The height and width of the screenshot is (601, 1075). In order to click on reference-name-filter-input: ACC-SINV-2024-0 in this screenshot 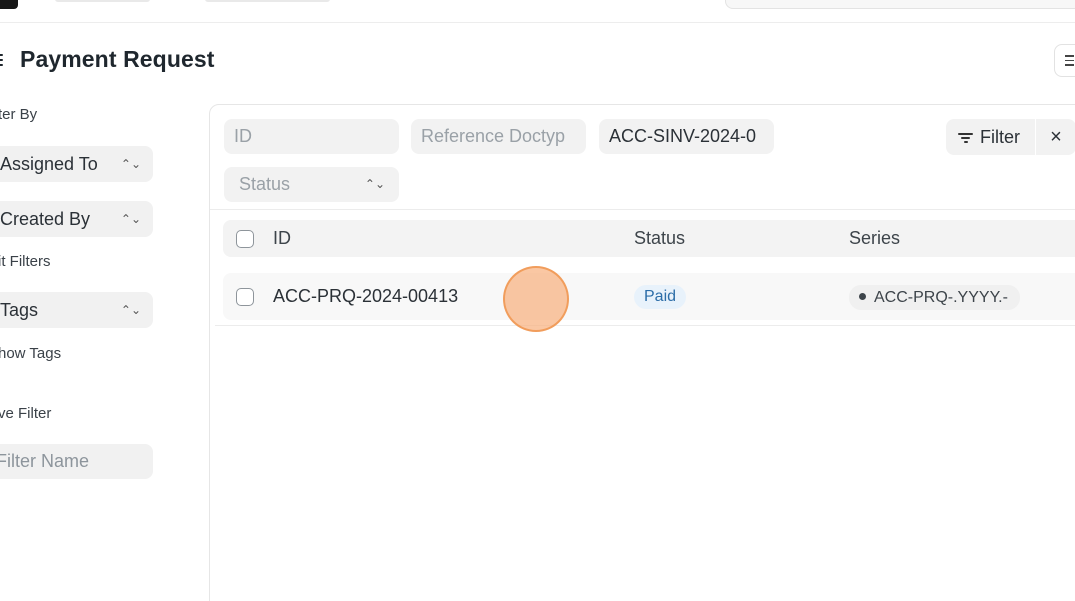, I will do `click(686, 136)`.